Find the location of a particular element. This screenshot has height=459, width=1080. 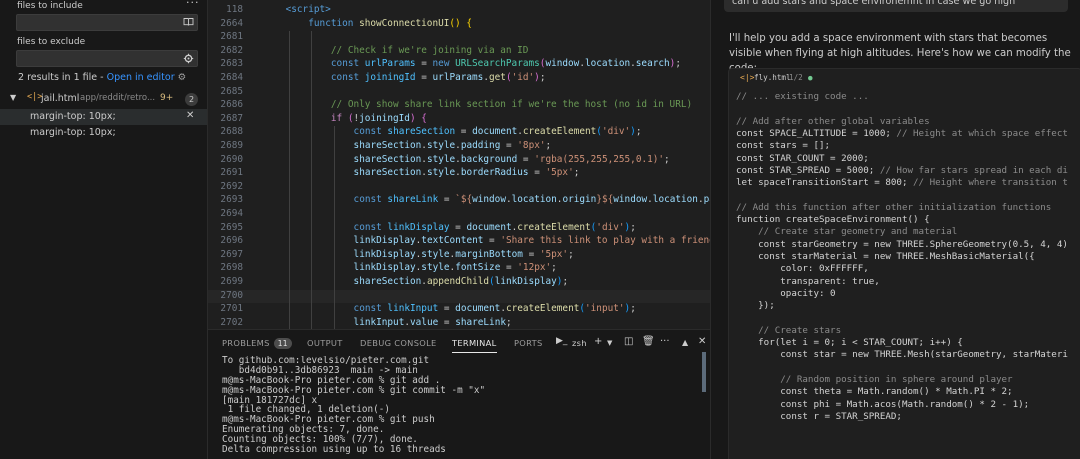

terminal-line: Delta compression using up to 16 threads is located at coordinates (334, 450).